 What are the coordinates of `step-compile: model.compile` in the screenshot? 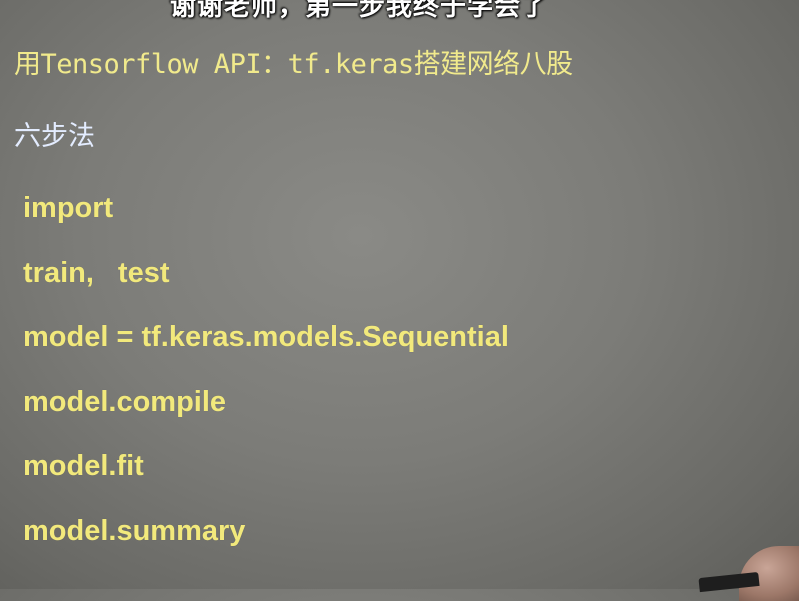 It's located at (266, 416).